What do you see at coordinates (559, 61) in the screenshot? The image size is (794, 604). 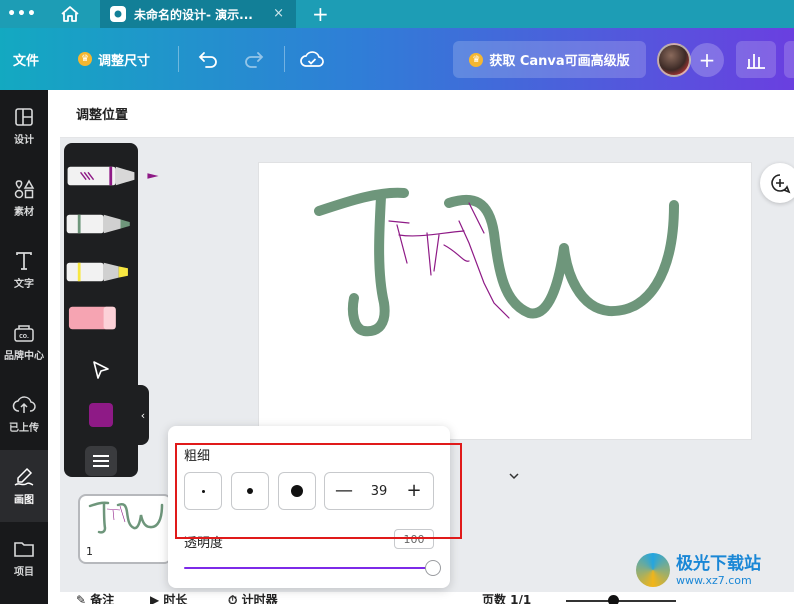 I see `upgrade-label: 获取 Canva可画高级版` at bounding box center [559, 61].